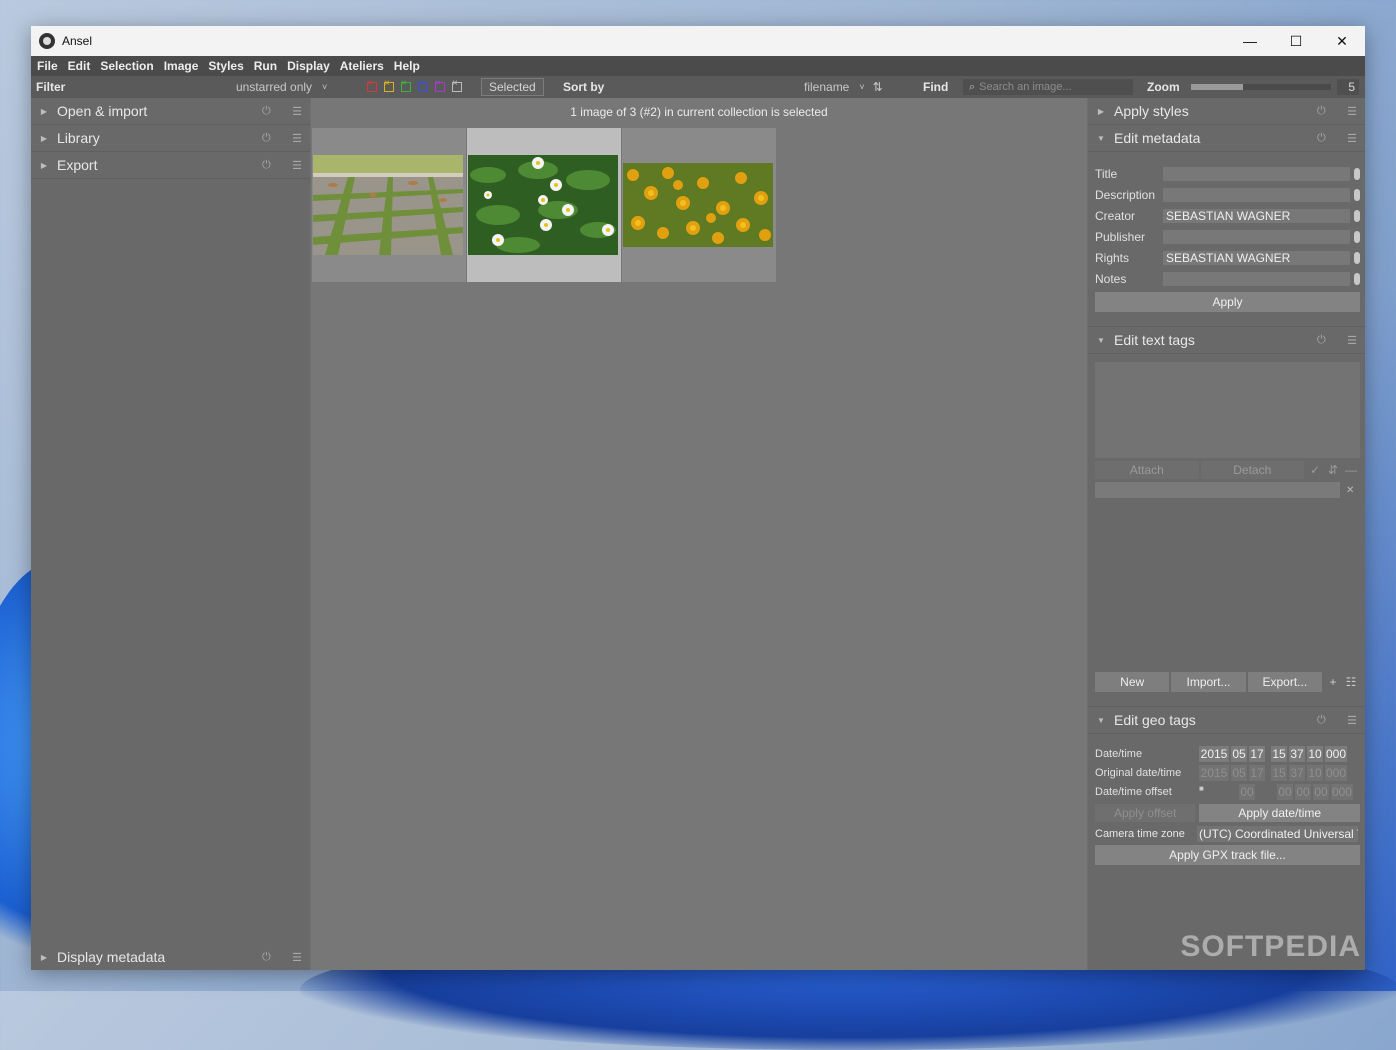  Describe the element at coordinates (1217, 490) in the screenshot. I see `tag-entry-input` at that location.